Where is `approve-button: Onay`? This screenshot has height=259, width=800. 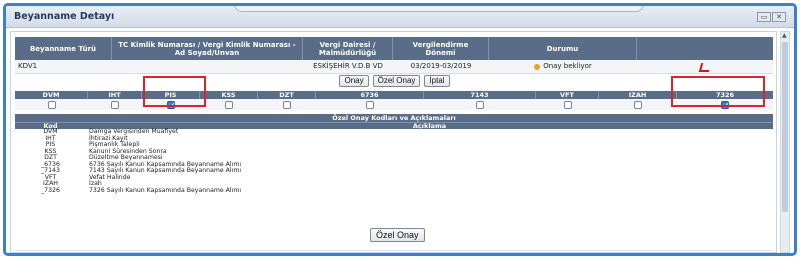
approve-button: Onay is located at coordinates (354, 81).